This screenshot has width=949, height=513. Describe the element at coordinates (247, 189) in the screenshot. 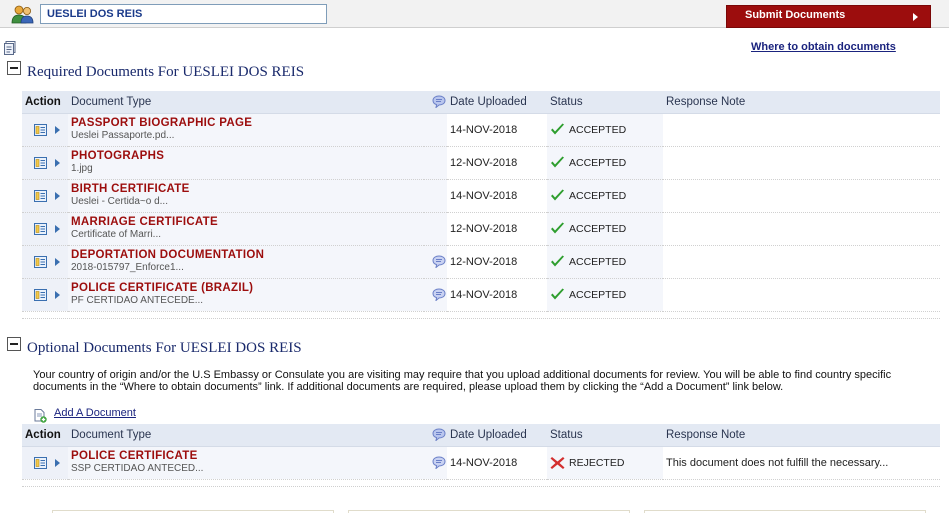

I see `document-type-name: BIRTH CERTIFICATE` at that location.